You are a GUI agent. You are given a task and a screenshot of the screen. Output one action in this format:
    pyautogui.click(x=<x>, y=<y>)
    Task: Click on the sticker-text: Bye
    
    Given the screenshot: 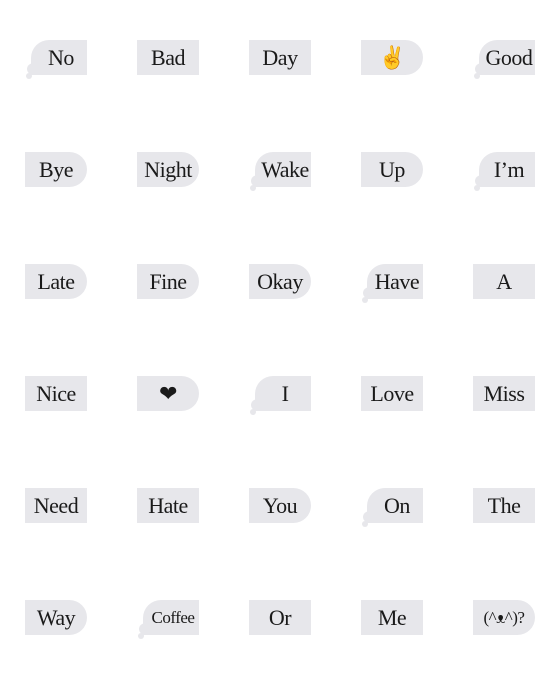 What is the action you would take?
    pyautogui.click(x=56, y=169)
    